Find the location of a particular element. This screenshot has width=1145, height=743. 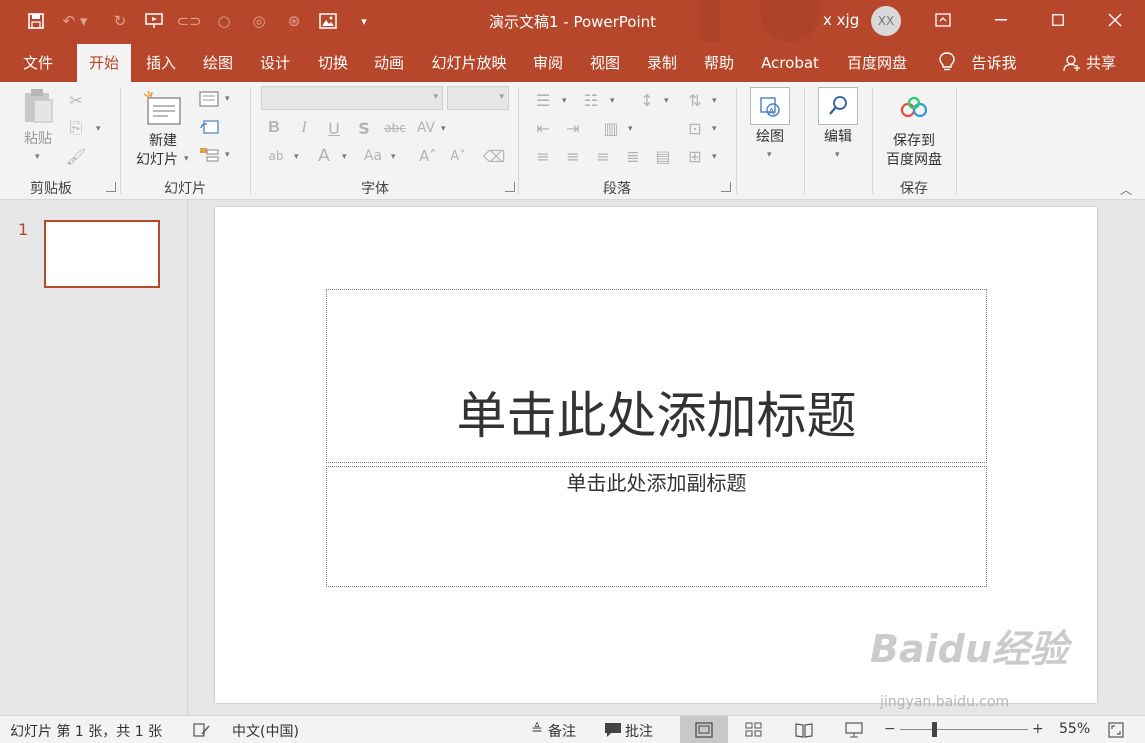

tab-help: 帮助 is located at coordinates (719, 63).